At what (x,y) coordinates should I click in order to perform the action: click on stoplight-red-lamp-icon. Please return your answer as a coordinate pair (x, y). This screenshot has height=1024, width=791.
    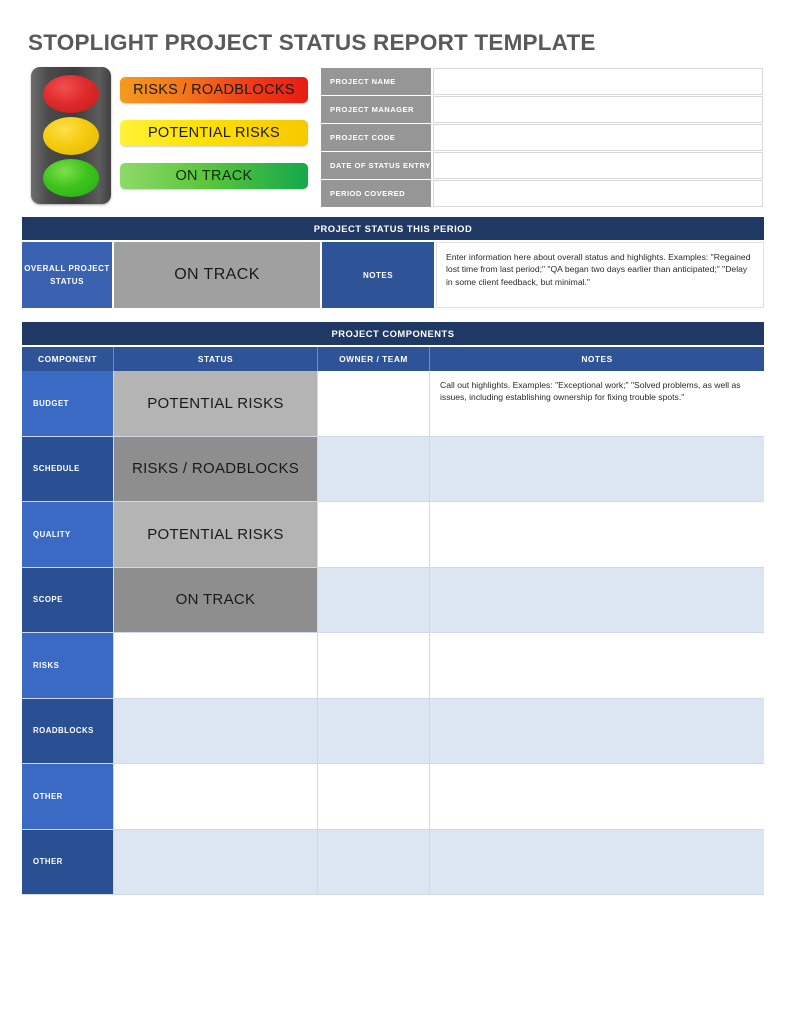
    Looking at the image, I should click on (71, 94).